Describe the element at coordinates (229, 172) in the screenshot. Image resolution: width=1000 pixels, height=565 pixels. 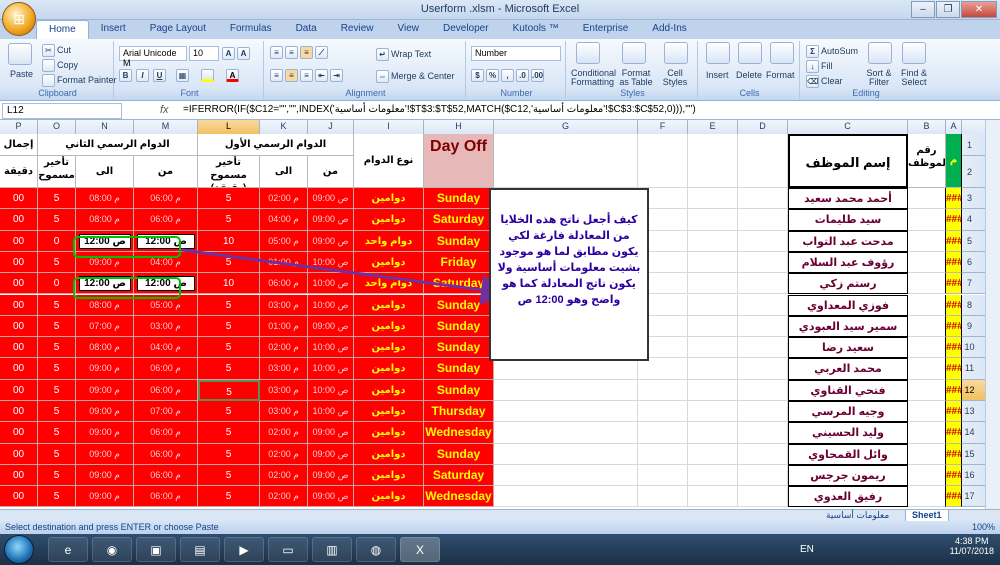
I see `header-allowed-delay-1: تأخير مسموح (دقيقة)` at that location.